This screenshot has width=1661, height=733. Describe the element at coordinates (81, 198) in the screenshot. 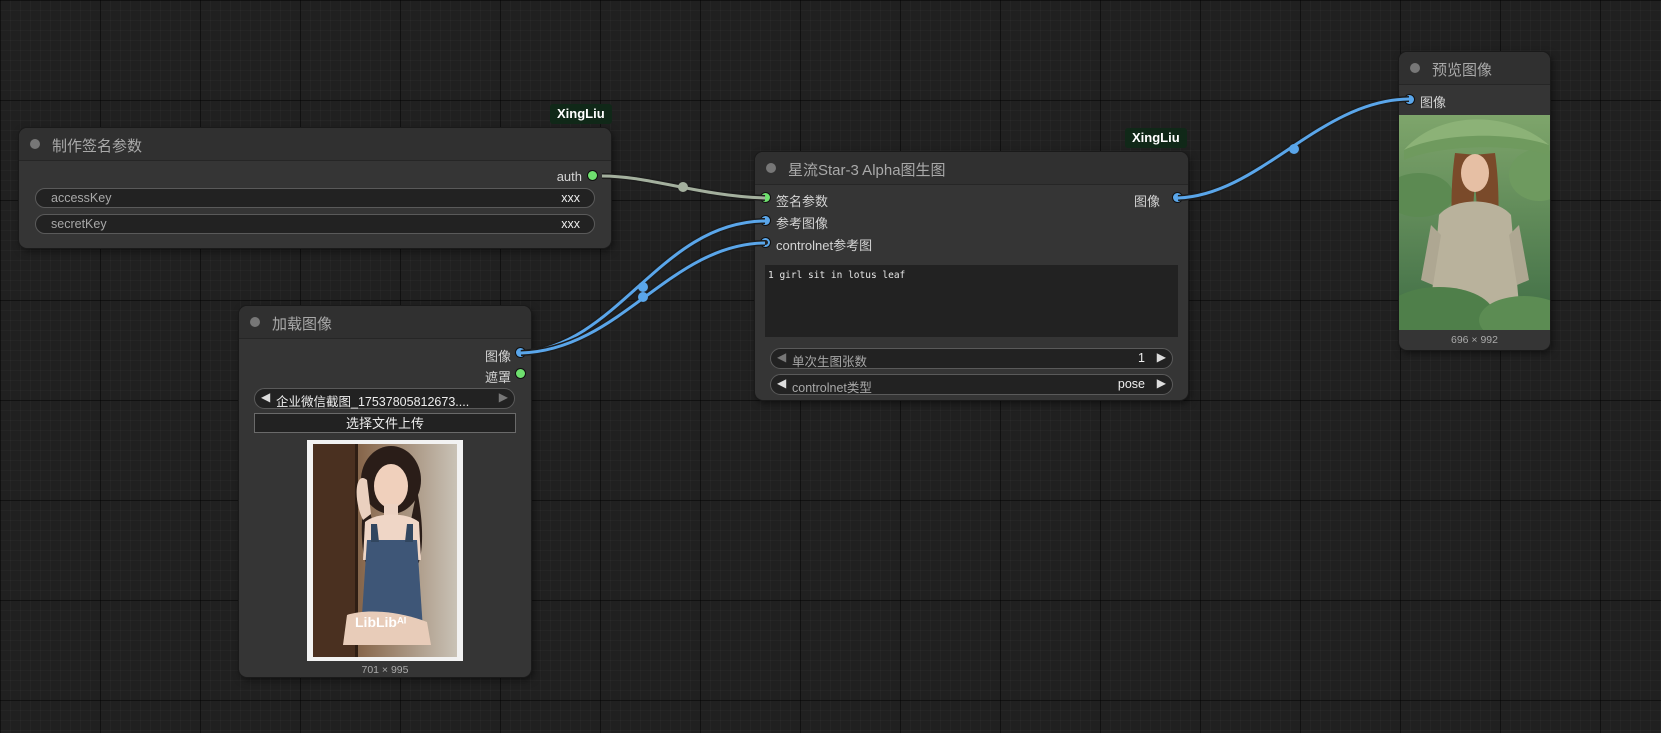

I see `field-label: accessKey` at that location.